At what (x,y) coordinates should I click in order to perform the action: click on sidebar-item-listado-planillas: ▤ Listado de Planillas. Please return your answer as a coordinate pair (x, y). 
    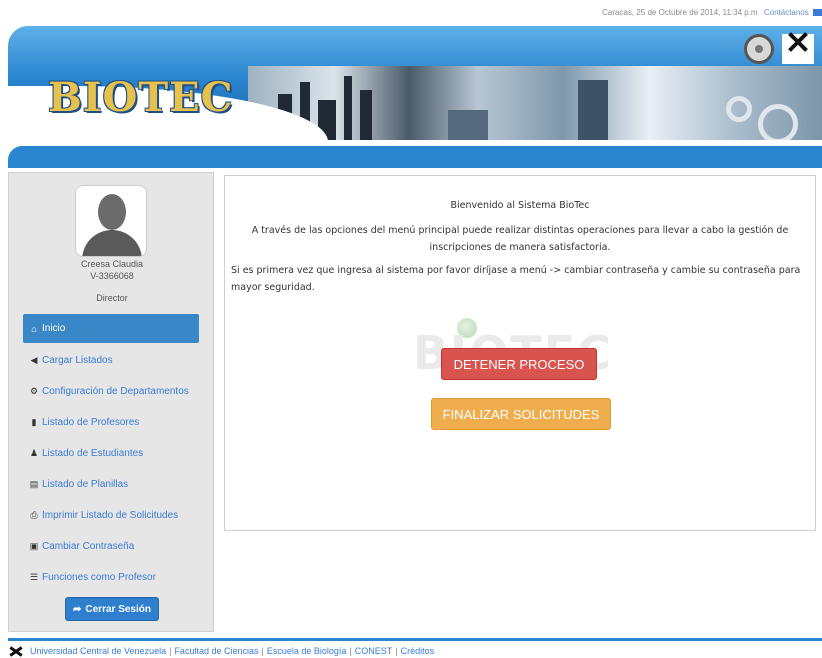
    Looking at the image, I should click on (111, 484).